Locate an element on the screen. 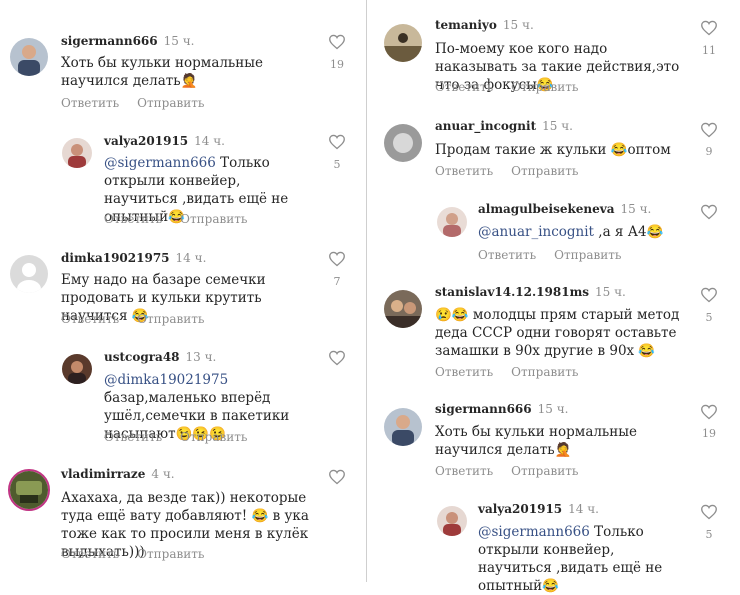 The height and width of the screenshot is (595, 740). timestamp: 4 ч. is located at coordinates (163, 474).